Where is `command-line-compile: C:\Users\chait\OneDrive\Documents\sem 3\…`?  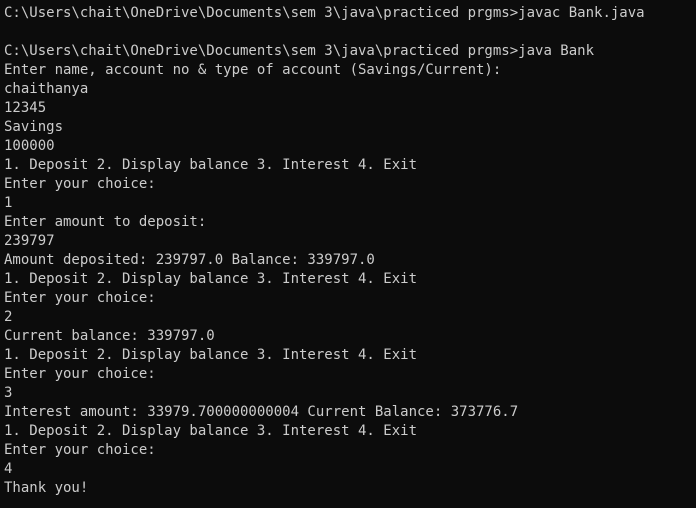 command-line-compile: C:\Users\chait\OneDrive\Documents\sem 3\… is located at coordinates (324, 13).